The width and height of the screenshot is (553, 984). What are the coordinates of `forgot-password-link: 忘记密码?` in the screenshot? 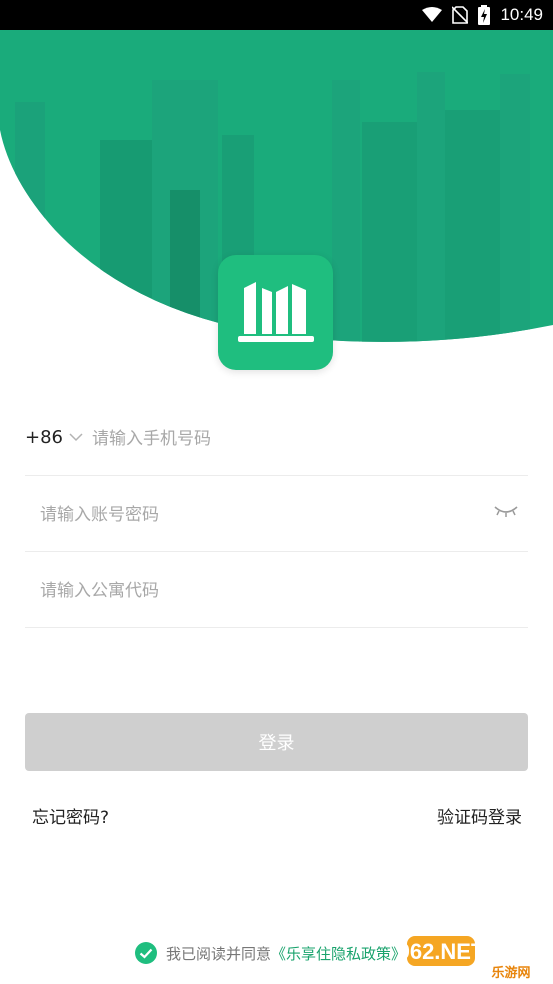 It's located at (70, 815).